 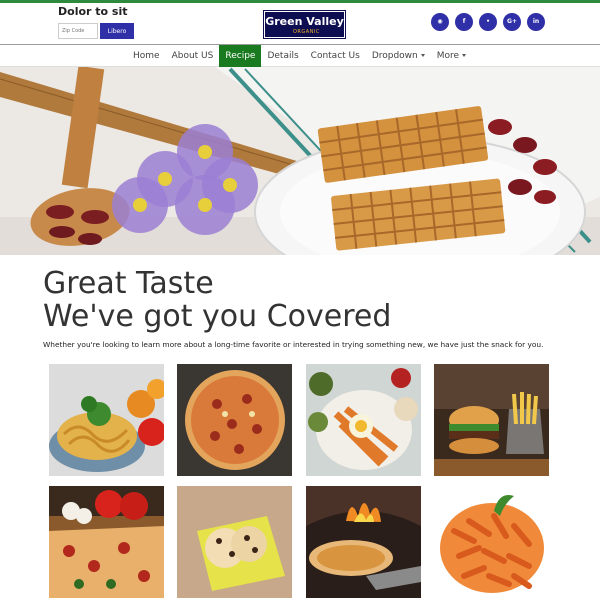 I want to click on wood-fired-pizza-photo, so click(x=363, y=542).